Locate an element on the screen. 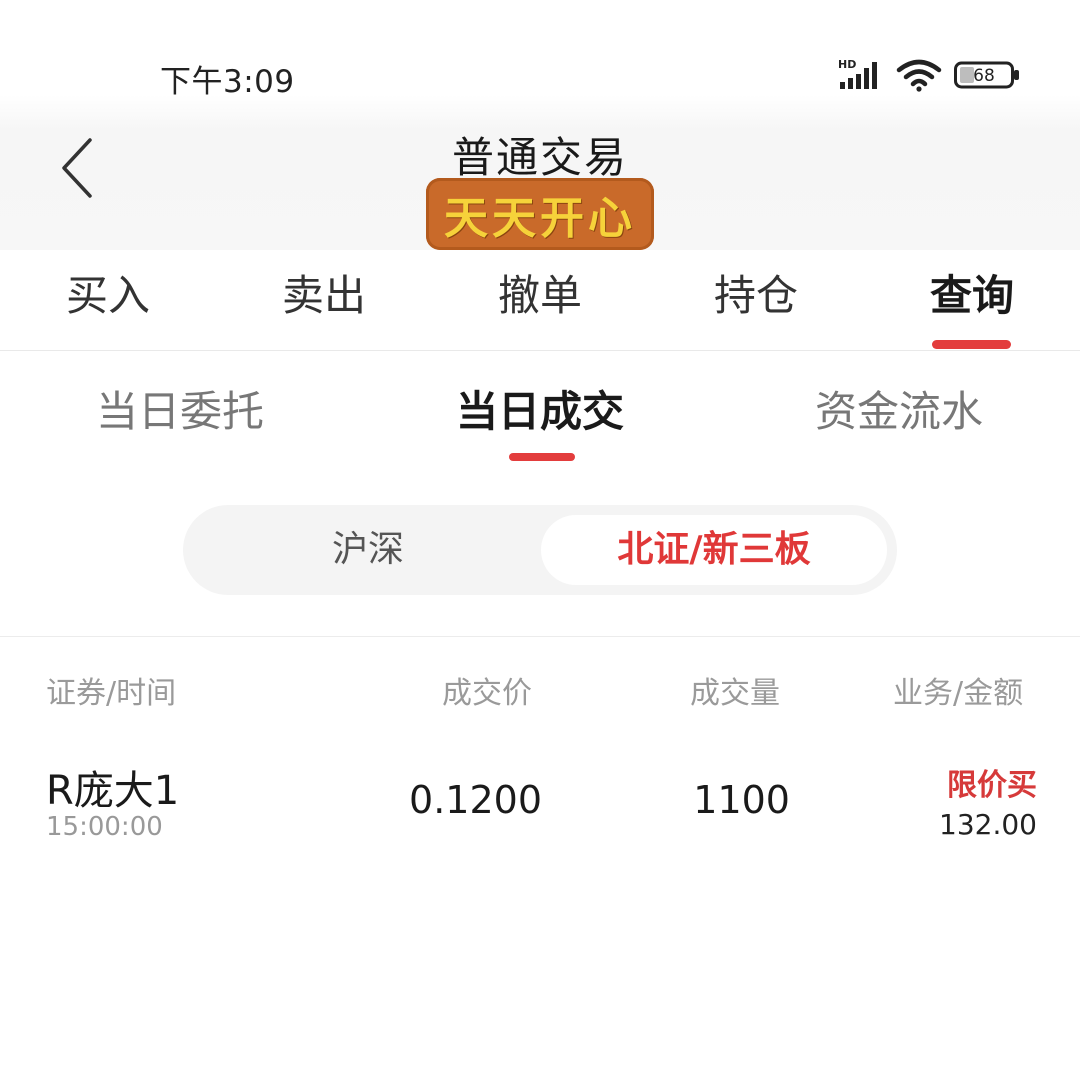  signal-icon: HD is located at coordinates (857, 73).